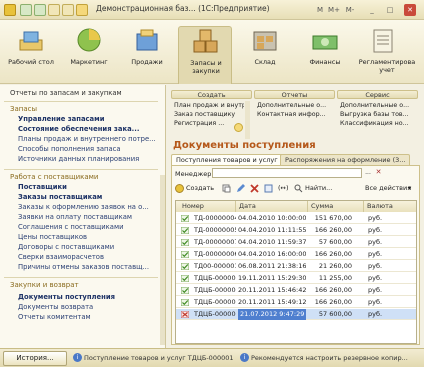 This screenshot has width=424, height=367. What do you see at coordinates (68, 10) in the screenshot?
I see `history-icon` at bounding box center [68, 10].